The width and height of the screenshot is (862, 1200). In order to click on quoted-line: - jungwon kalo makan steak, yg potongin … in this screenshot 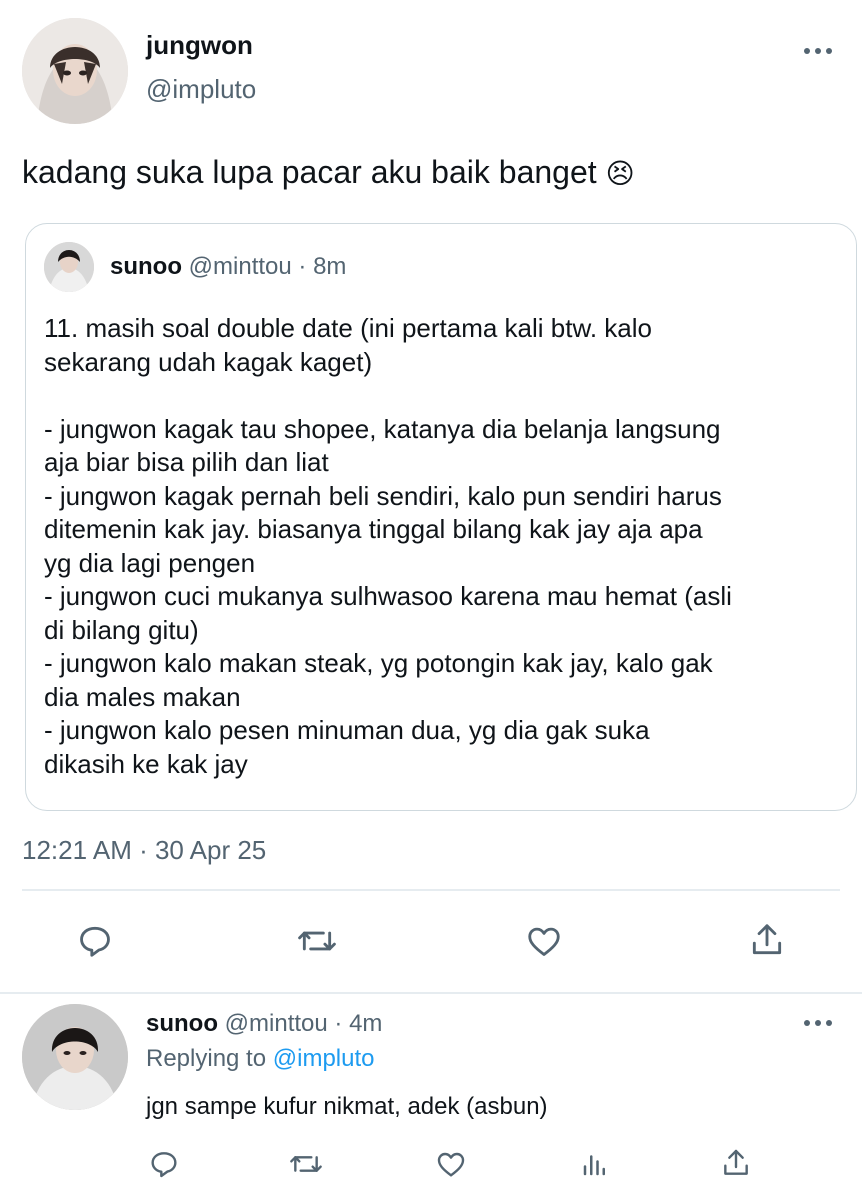, I will do `click(378, 663)`.